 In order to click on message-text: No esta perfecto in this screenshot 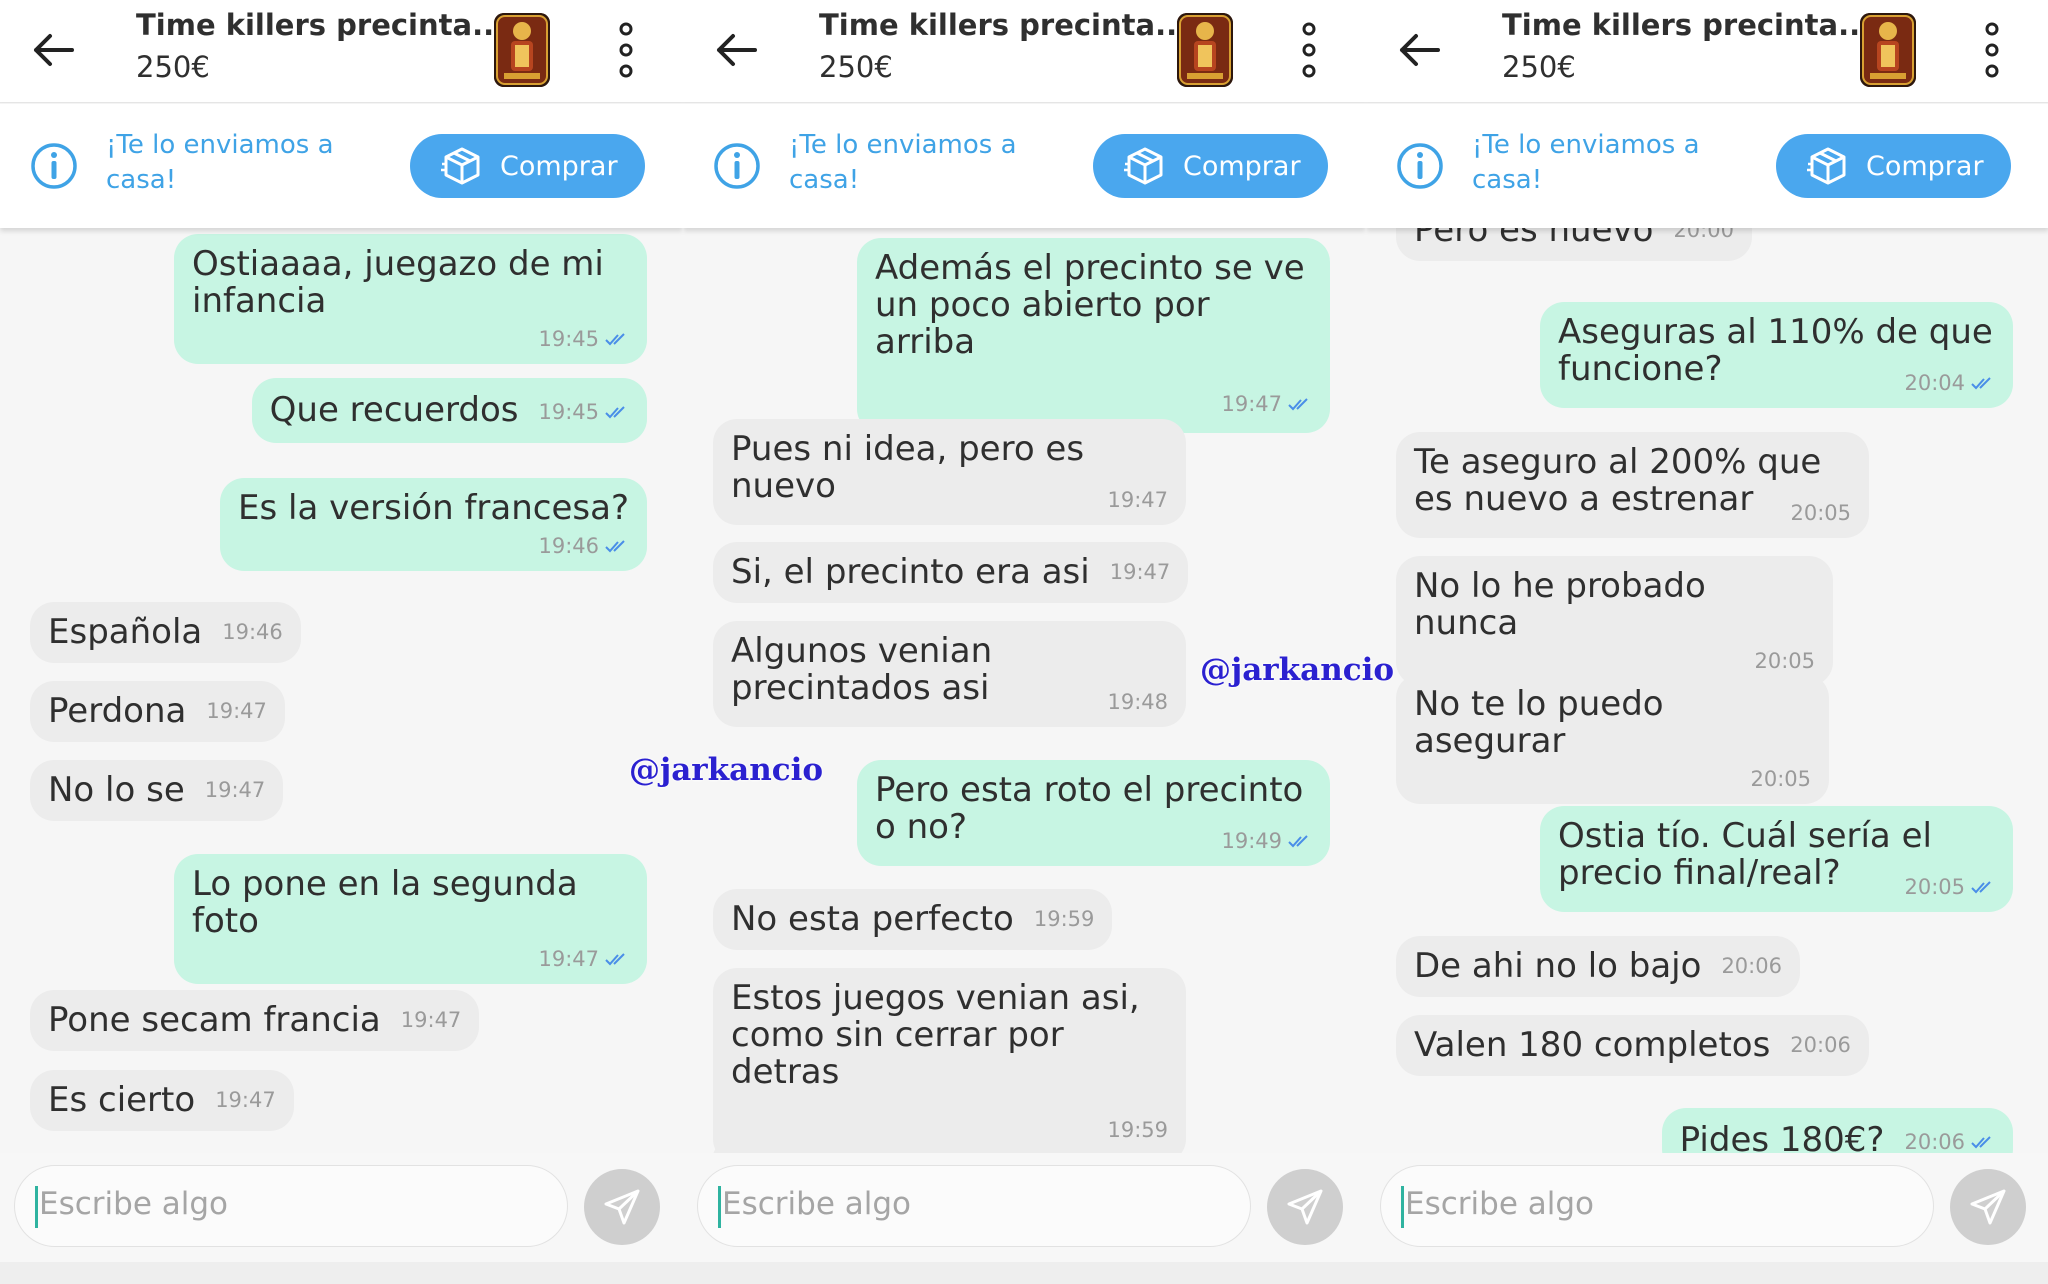, I will do `click(872, 919)`.